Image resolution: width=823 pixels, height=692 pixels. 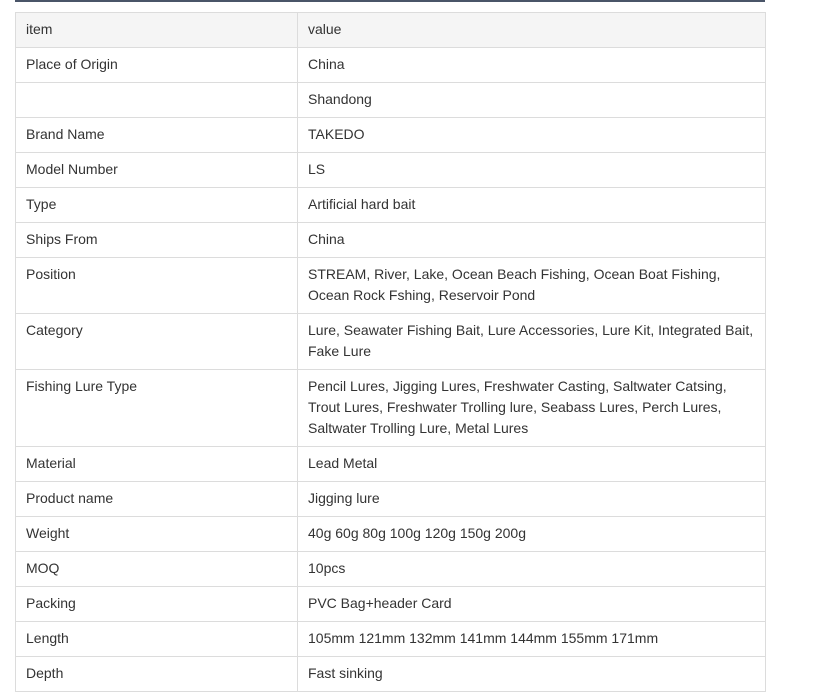 I want to click on item-cell: Type, so click(x=156, y=205).